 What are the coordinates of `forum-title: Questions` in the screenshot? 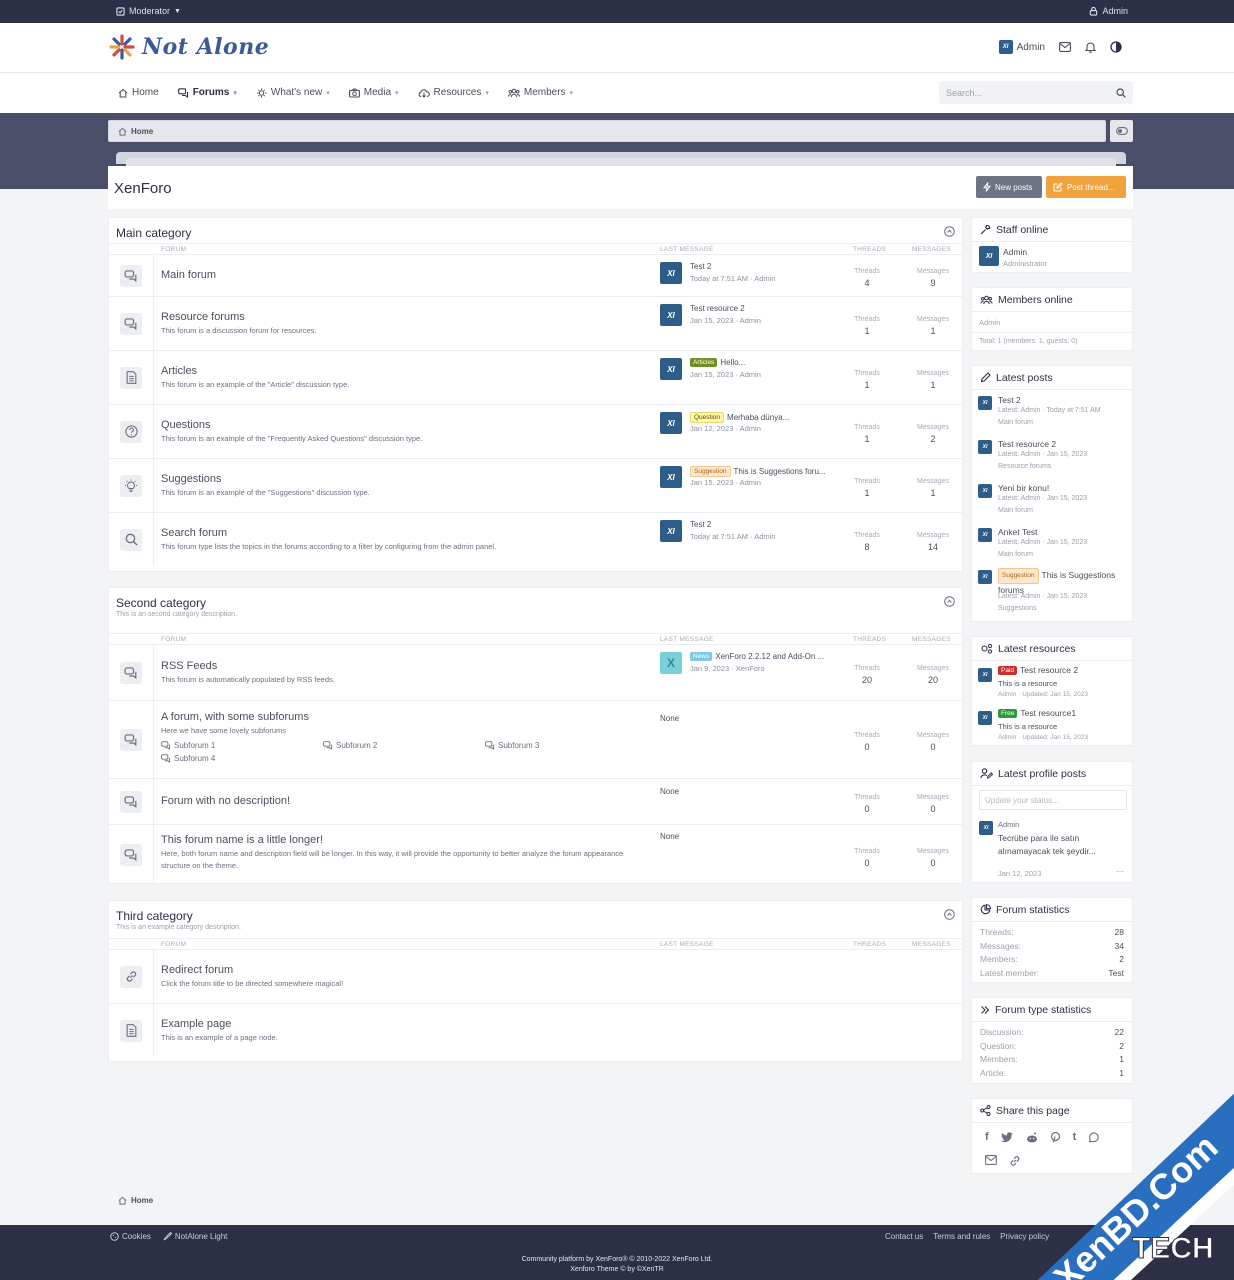 It's located at (186, 425).